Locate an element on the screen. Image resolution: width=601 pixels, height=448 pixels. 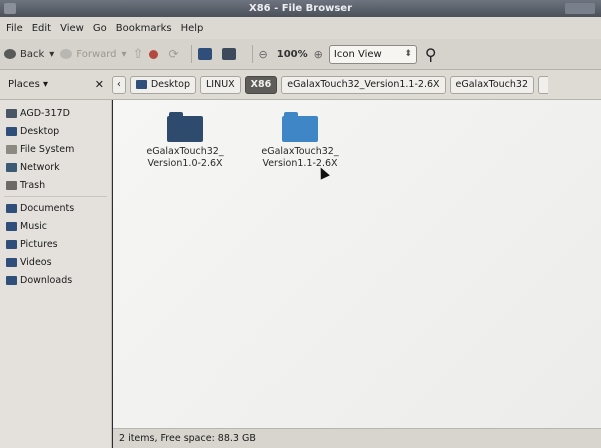
sidebar-item-videos: Videos is located at coordinates (55, 262).